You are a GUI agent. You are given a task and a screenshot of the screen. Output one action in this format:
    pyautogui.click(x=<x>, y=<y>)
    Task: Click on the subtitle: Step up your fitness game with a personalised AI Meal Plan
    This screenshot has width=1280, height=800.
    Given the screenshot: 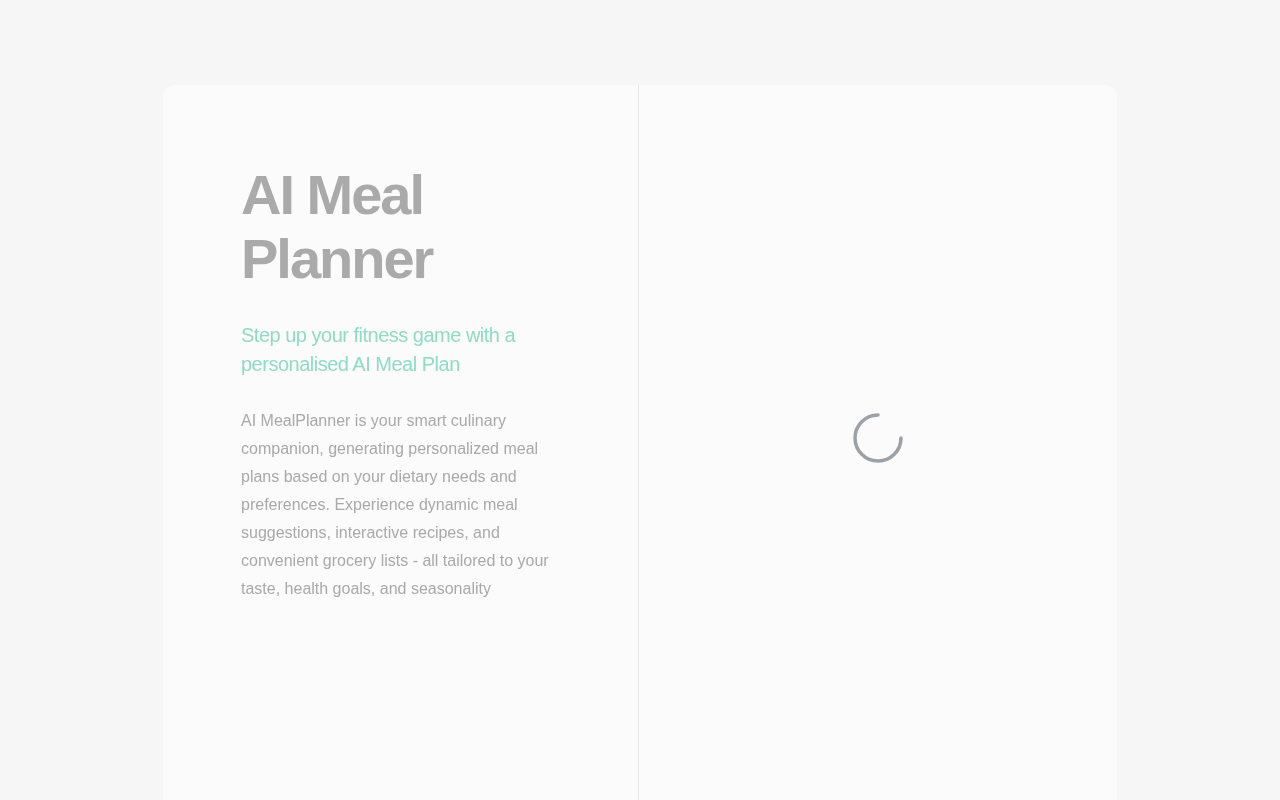 What is the action you would take?
    pyautogui.click(x=379, y=350)
    